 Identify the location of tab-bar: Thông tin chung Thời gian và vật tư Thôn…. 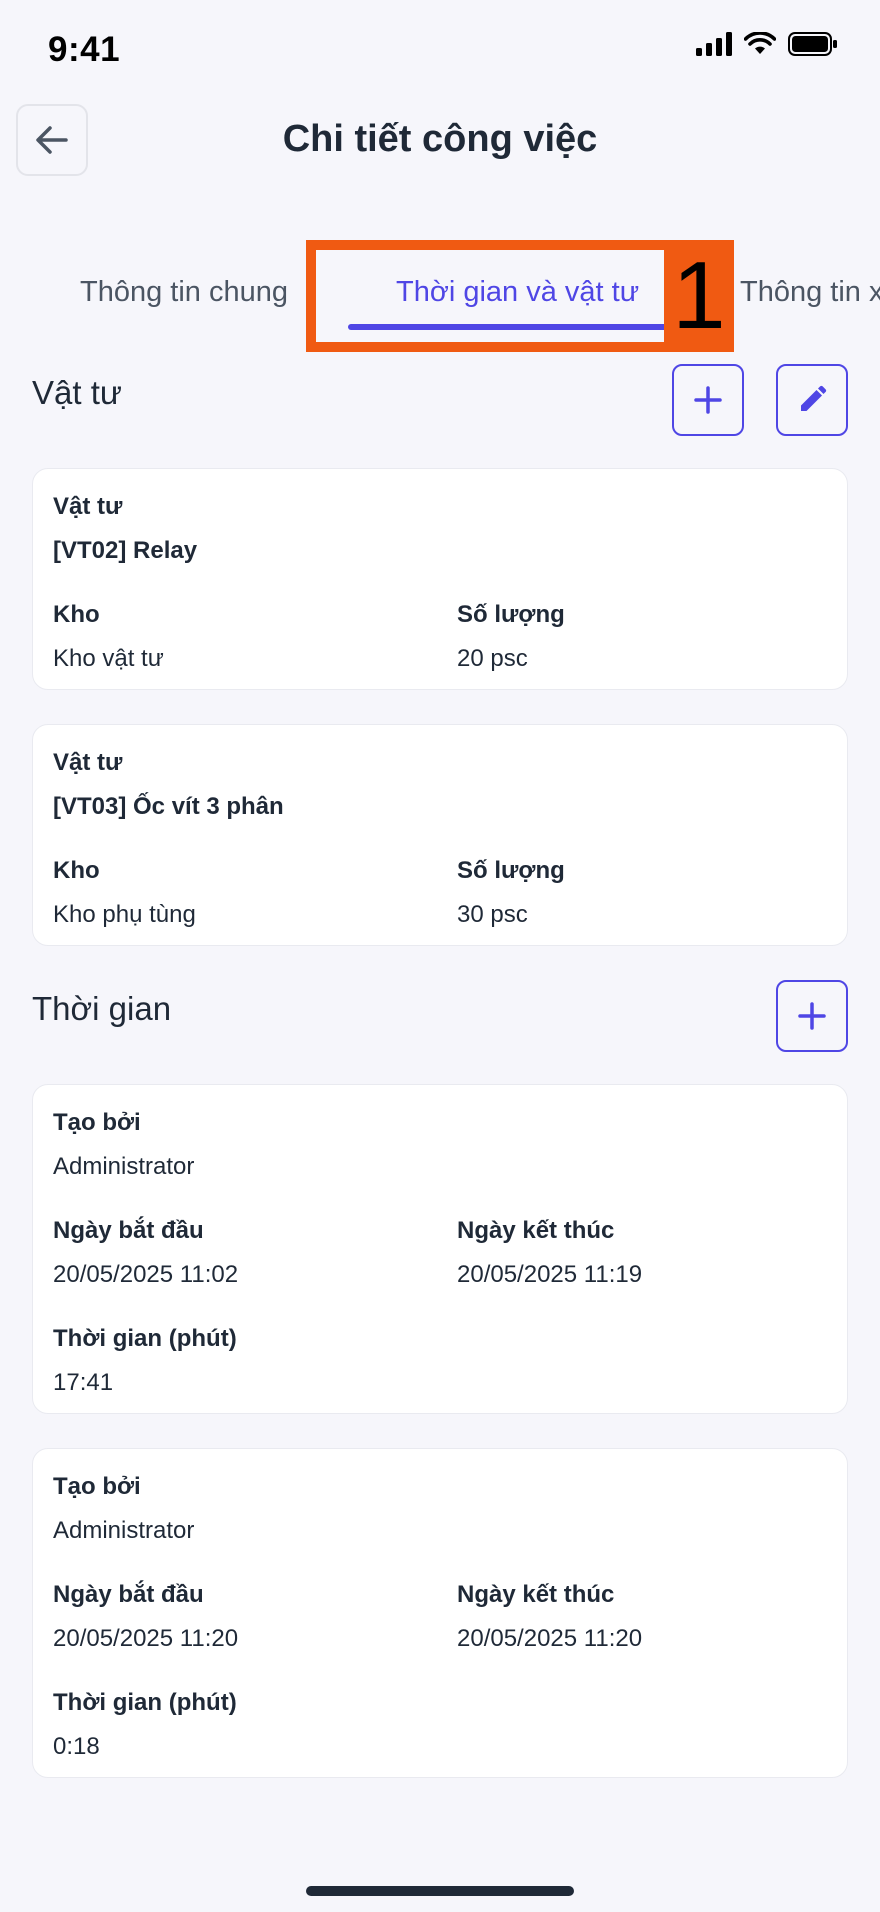
(440, 290).